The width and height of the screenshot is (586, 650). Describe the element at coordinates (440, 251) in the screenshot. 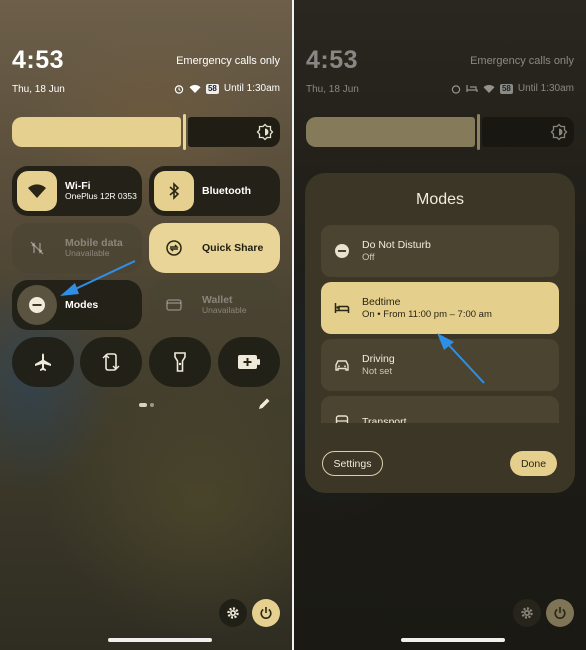

I see `mode-do-not-disturb: Do Not Disturb Off` at that location.